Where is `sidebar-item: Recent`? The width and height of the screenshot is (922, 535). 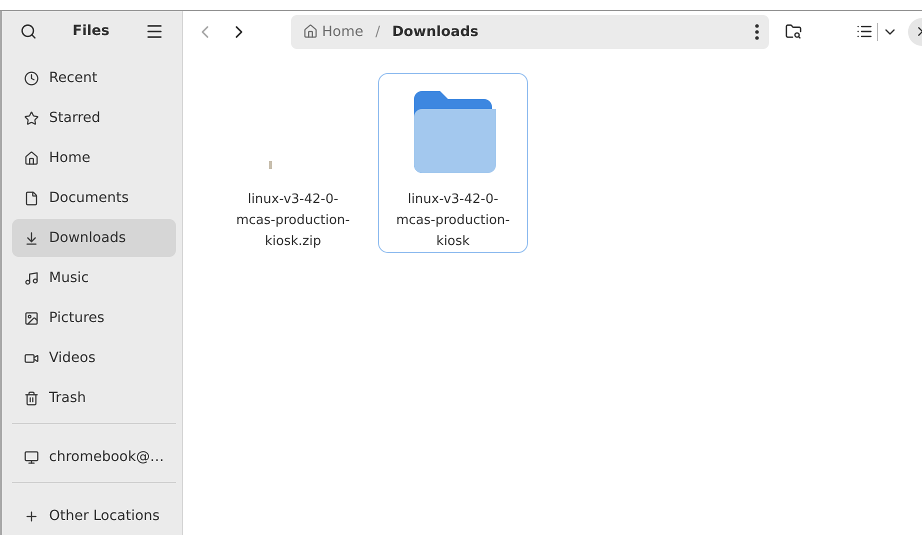
sidebar-item: Recent is located at coordinates (94, 78).